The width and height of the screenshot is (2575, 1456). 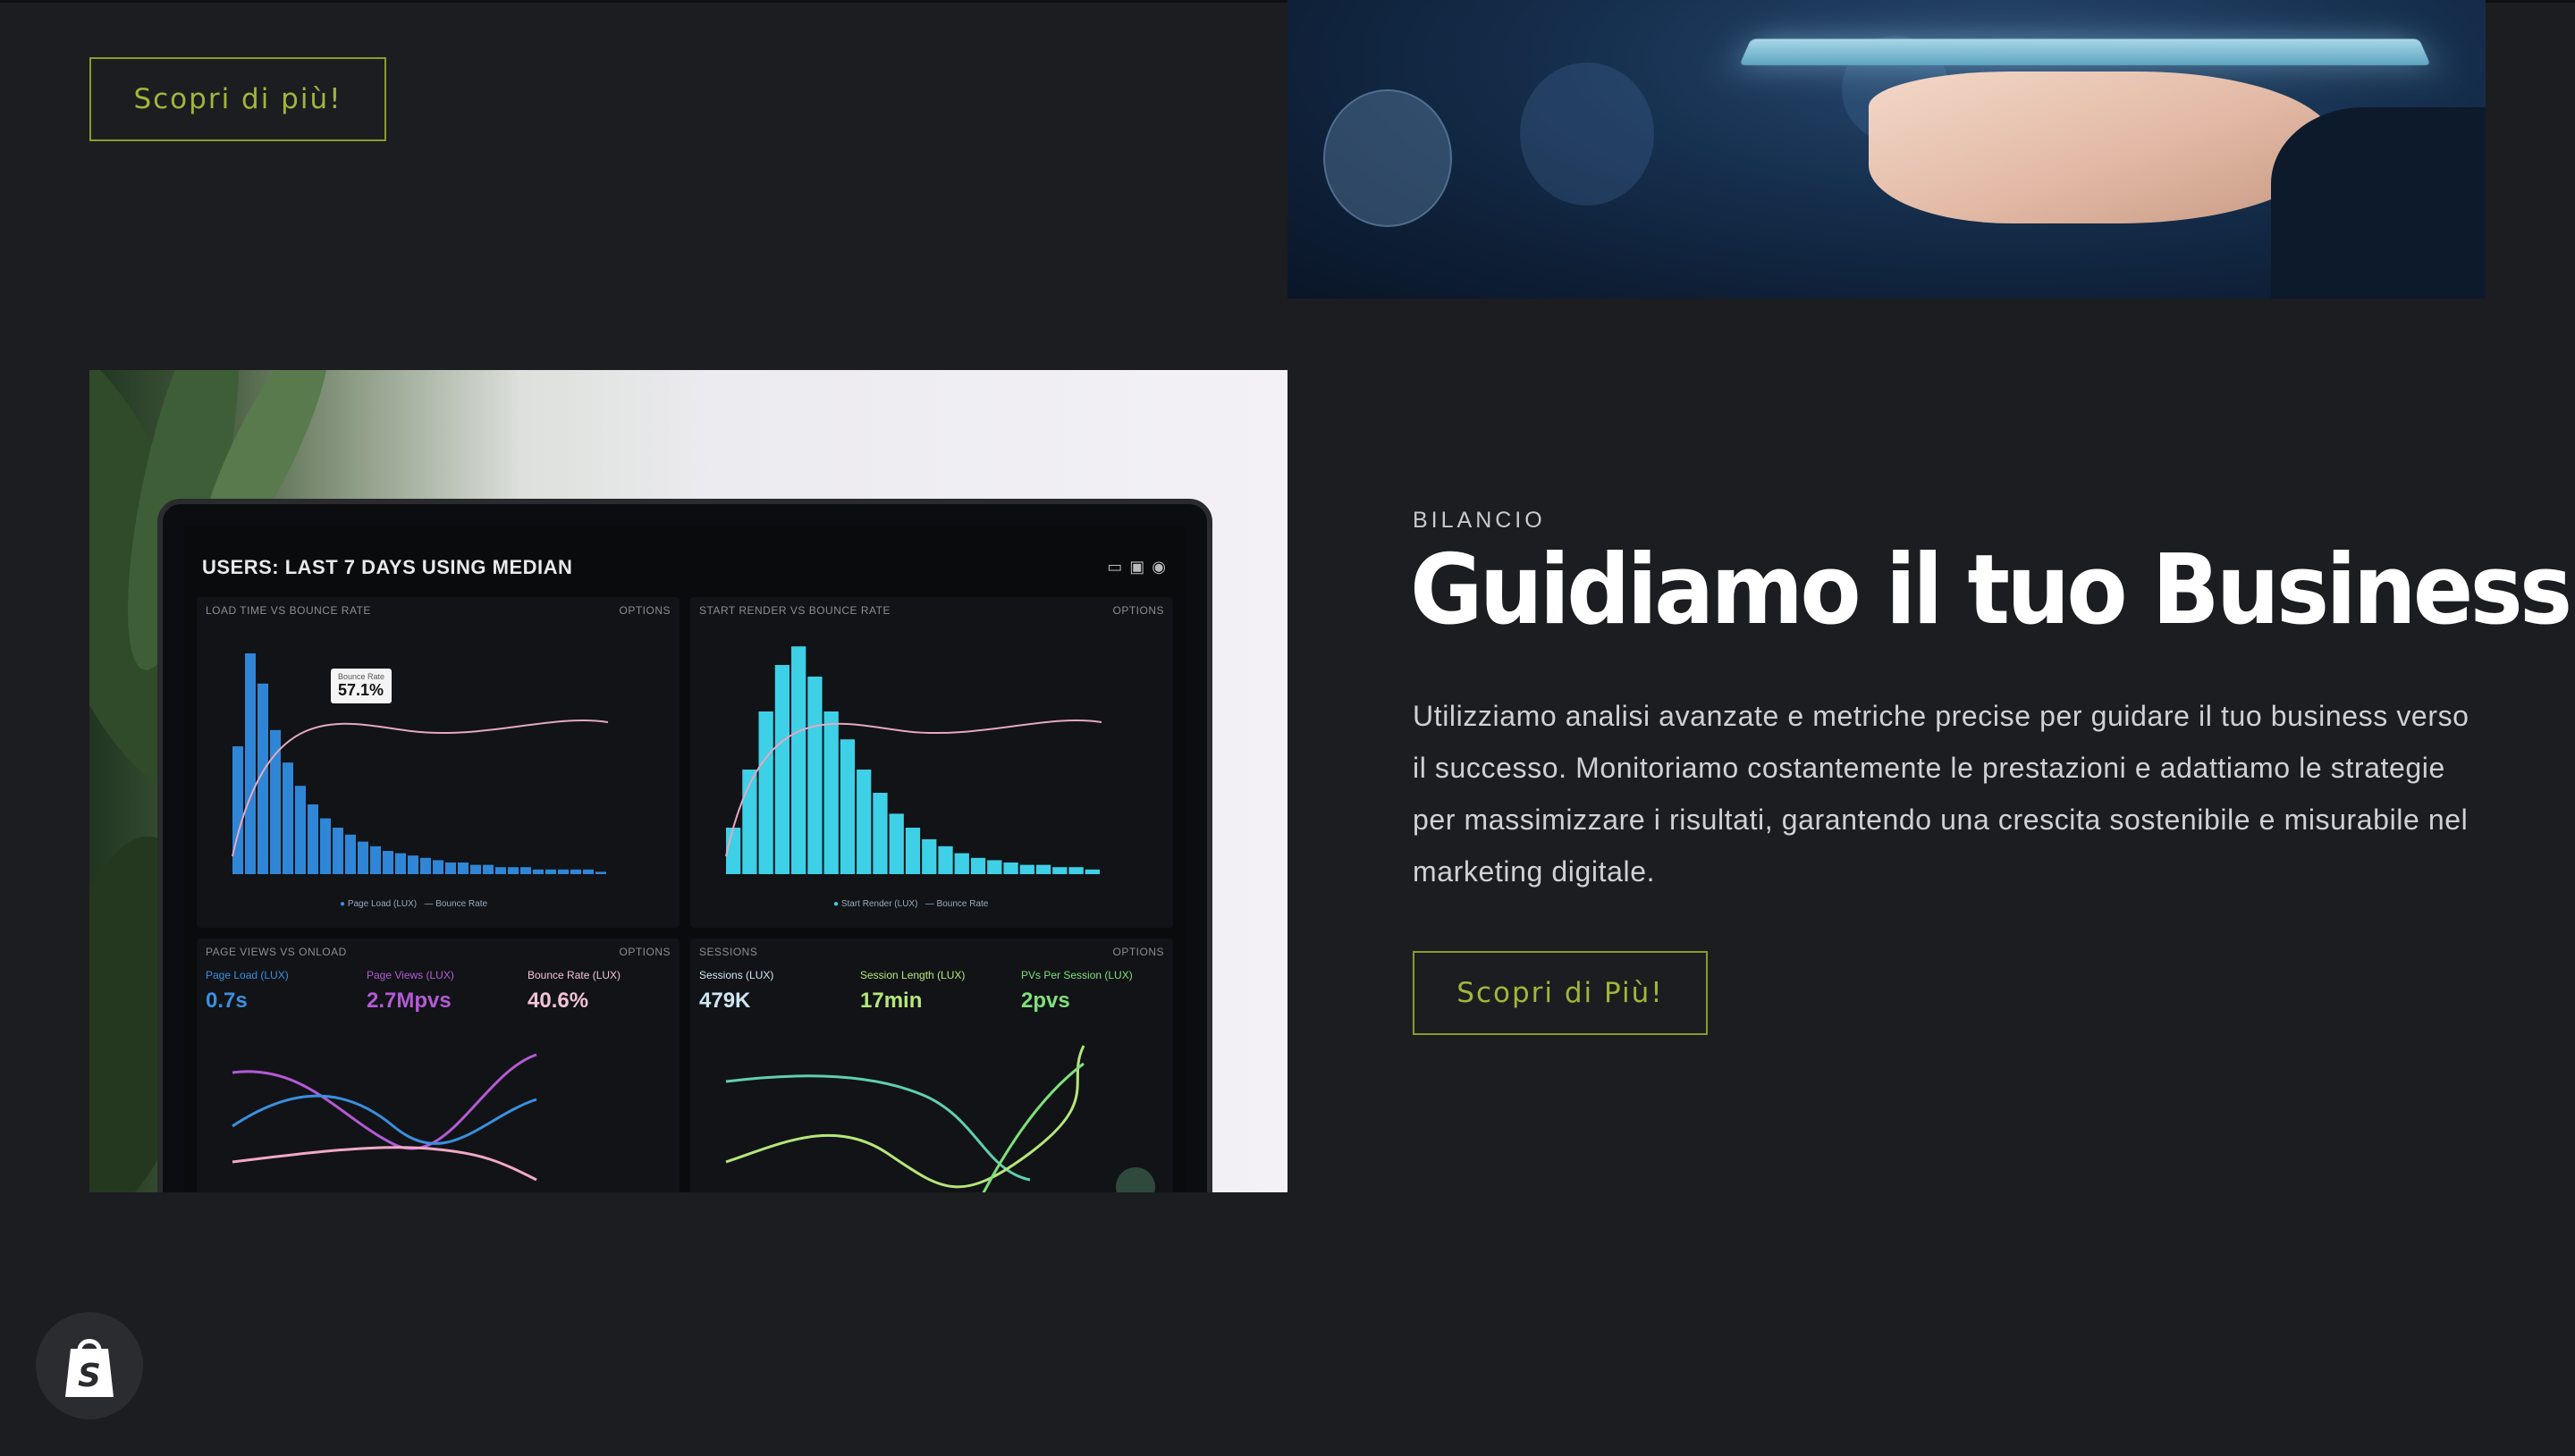 I want to click on chart-legend: ● Start Render (LUX) — Bounce Rate, so click(x=911, y=904).